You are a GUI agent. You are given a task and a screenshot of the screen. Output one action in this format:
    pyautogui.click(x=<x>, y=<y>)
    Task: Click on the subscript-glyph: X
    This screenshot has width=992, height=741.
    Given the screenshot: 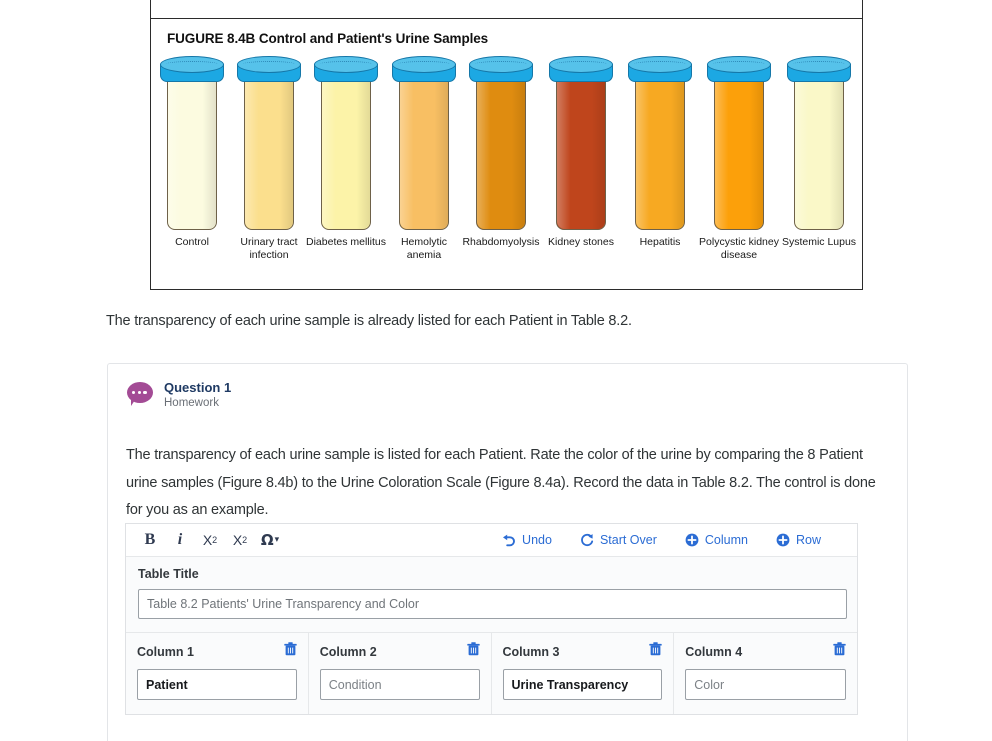 What is the action you would take?
    pyautogui.click(x=207, y=540)
    